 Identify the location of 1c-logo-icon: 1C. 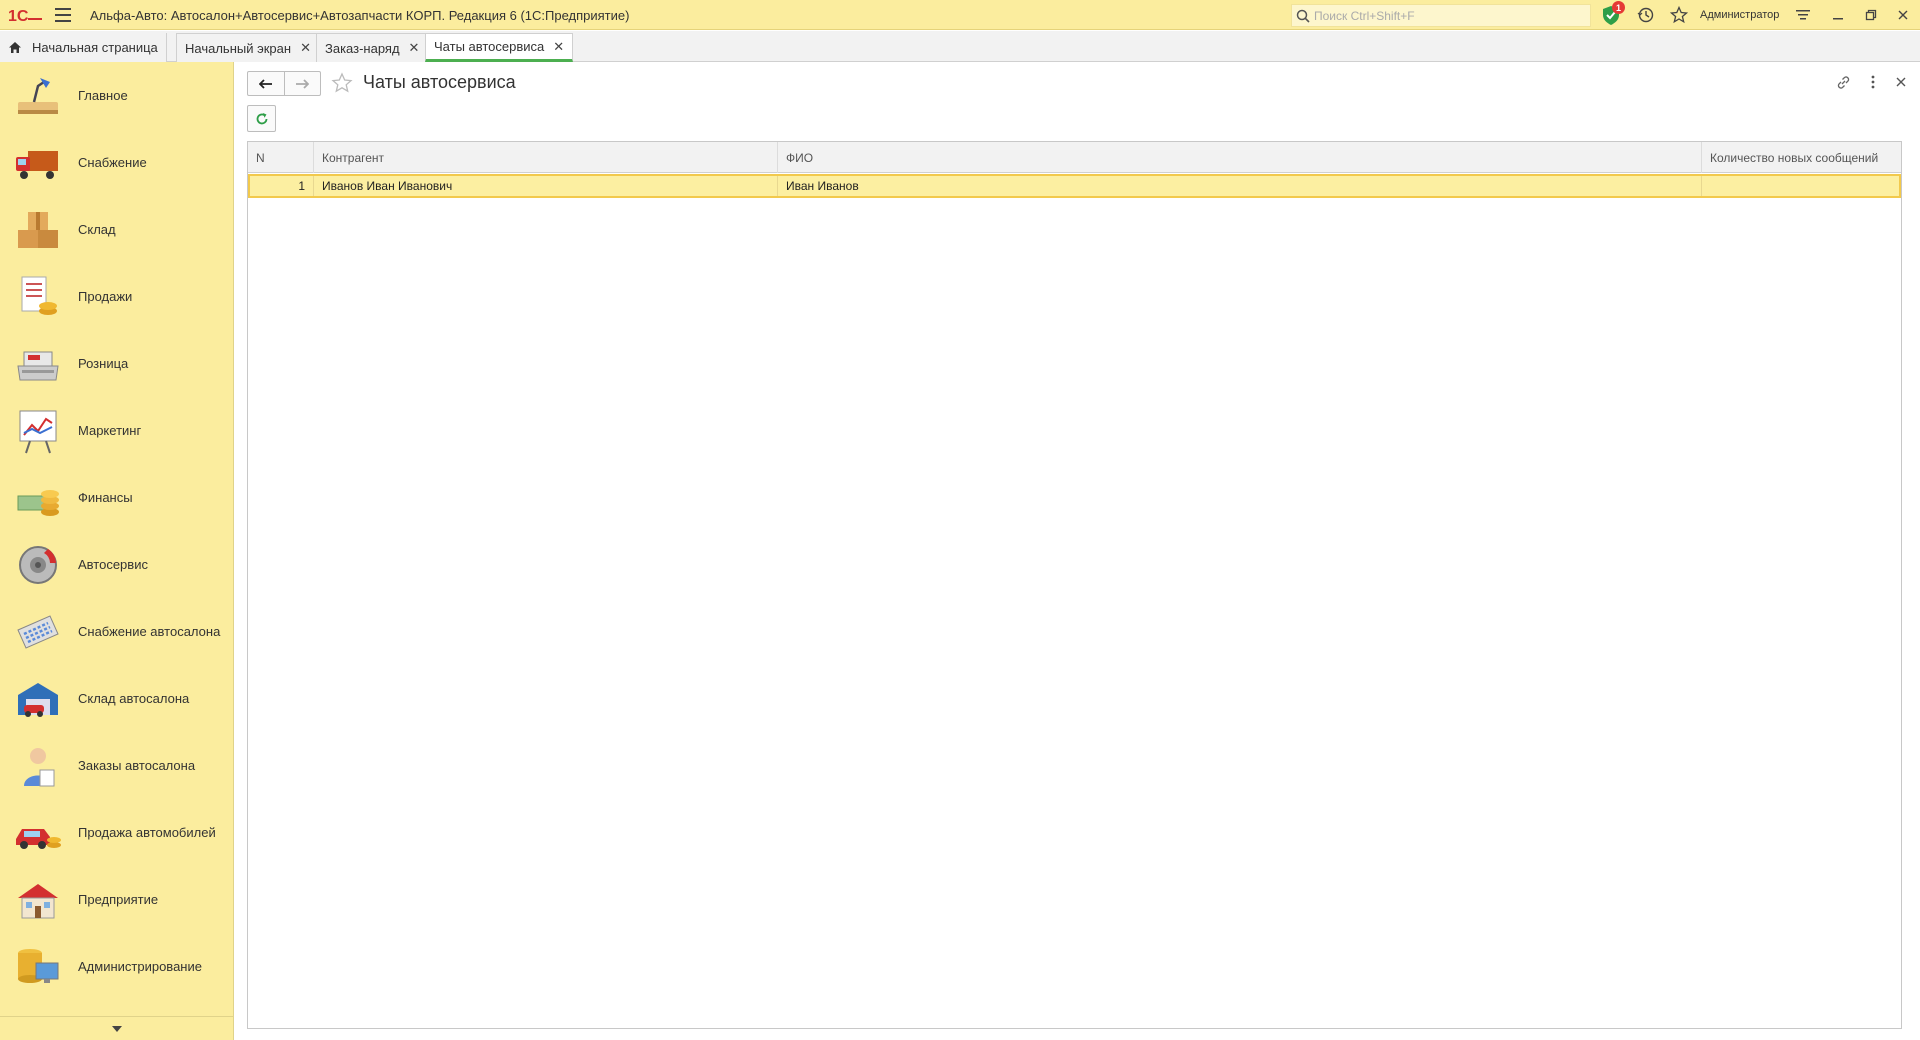
(26, 15).